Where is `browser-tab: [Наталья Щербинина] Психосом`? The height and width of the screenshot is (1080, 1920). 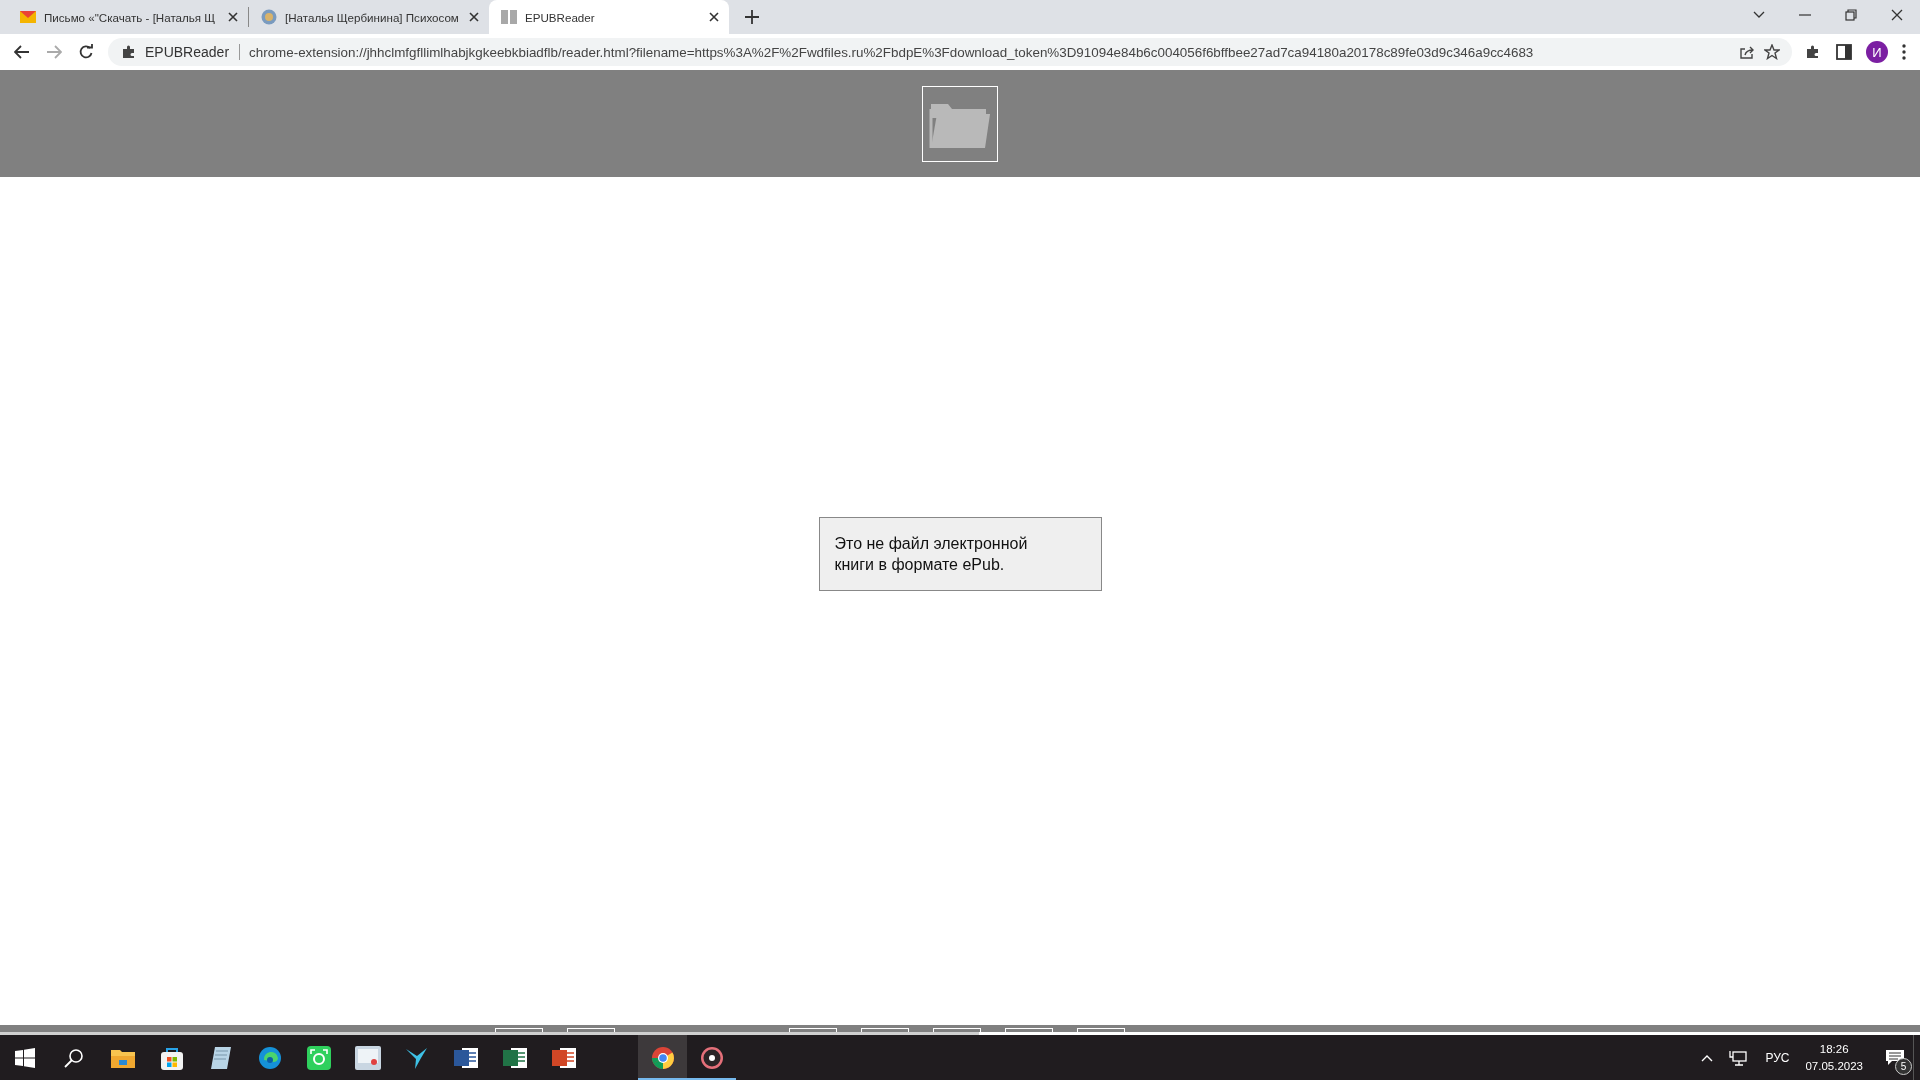 browser-tab: [Наталья Щербинина] Психосом is located at coordinates (369, 17).